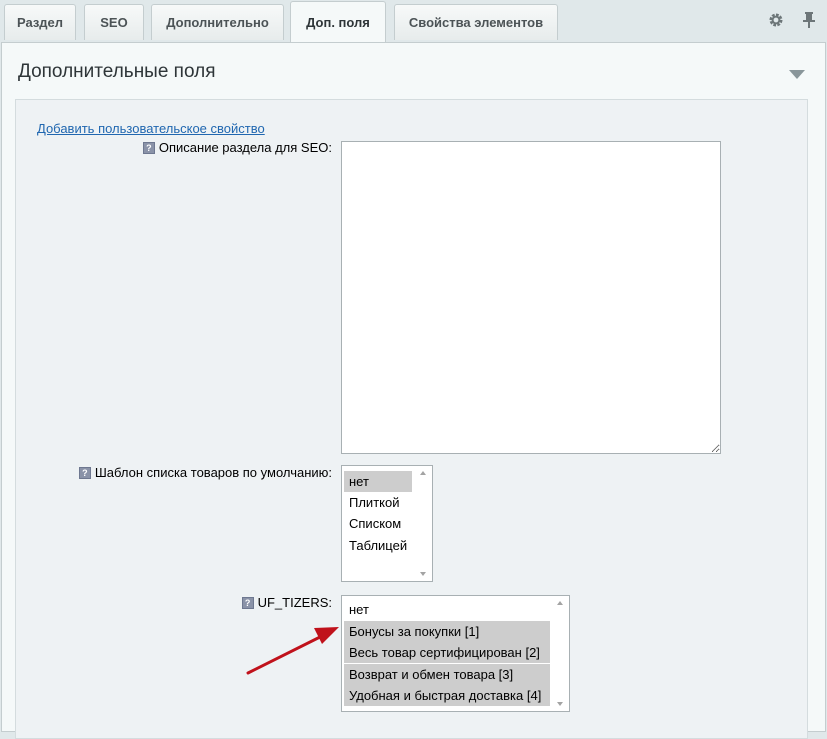  What do you see at coordinates (372, 523) in the screenshot?
I see `select-option: Списком` at bounding box center [372, 523].